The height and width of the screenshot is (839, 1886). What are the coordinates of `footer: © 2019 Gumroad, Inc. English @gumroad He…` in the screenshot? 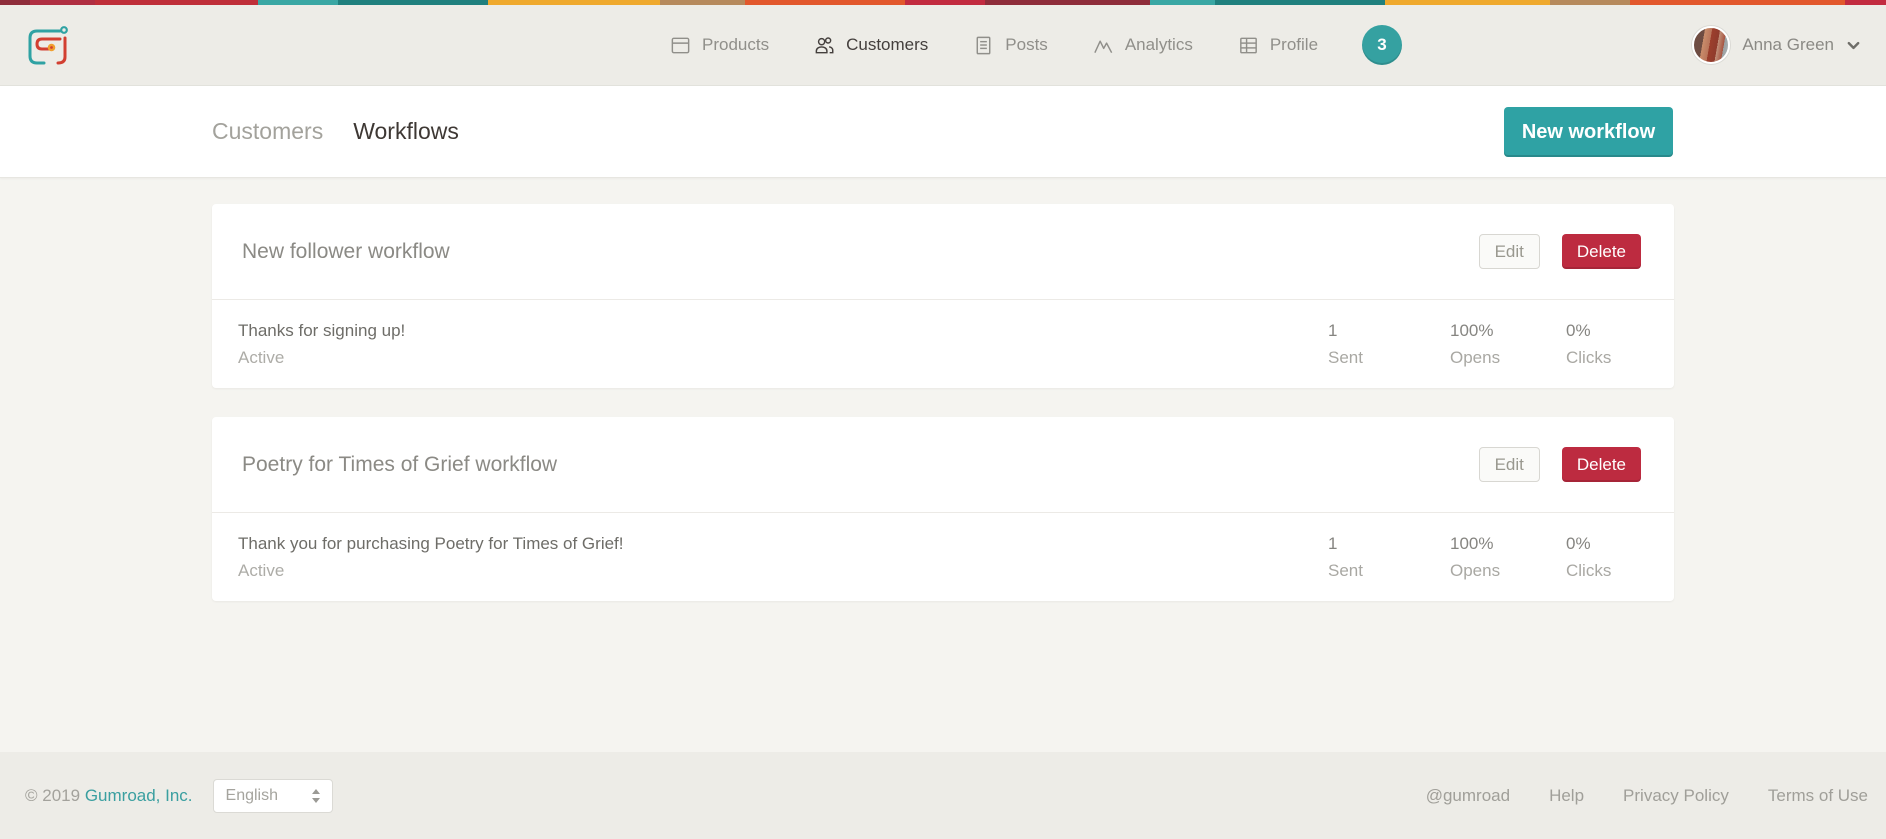 It's located at (943, 795).